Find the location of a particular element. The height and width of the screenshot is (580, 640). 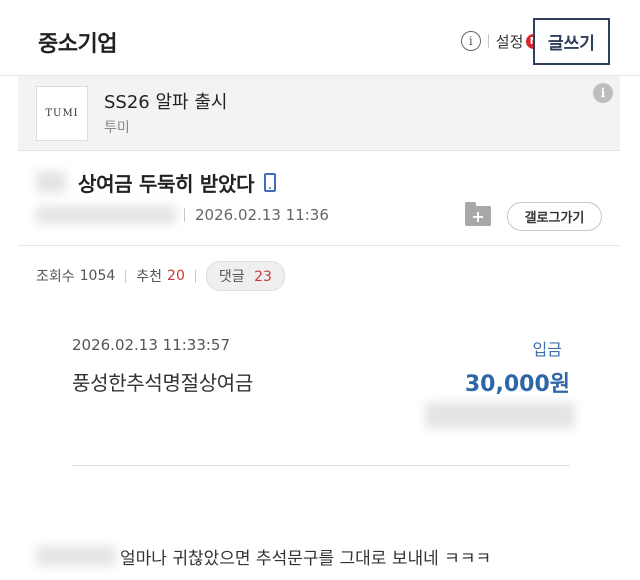

body-text: 얼마나 귀찮았으면 추석문구를 그대로 보내네 ㅋㅋㅋ is located at coordinates (306, 558).